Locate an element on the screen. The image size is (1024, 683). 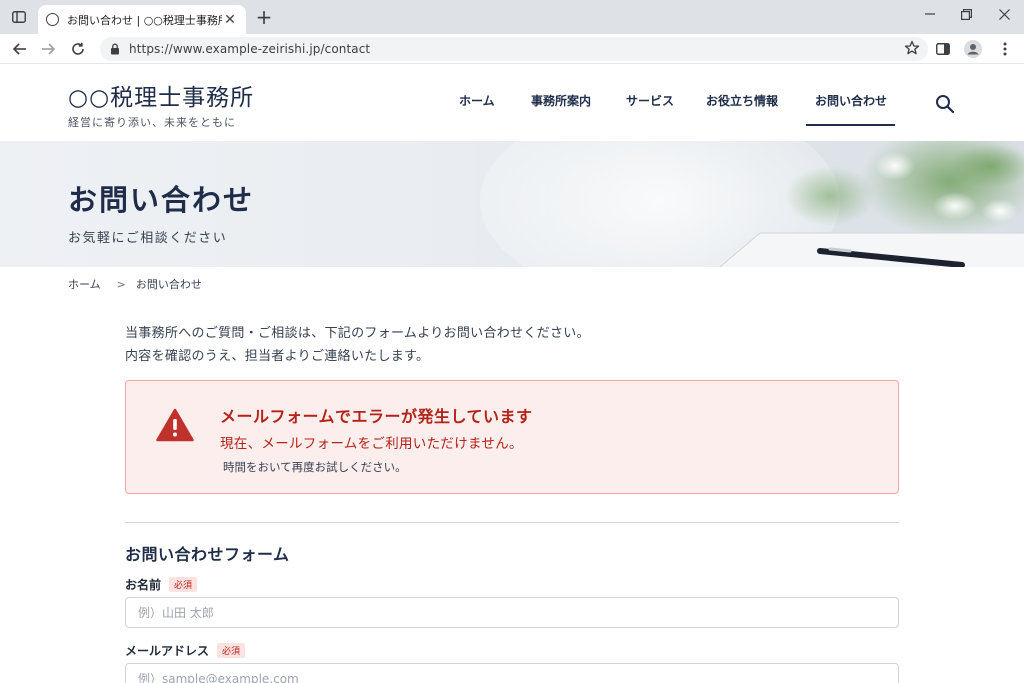
back-arrow-icon is located at coordinates (20, 49).